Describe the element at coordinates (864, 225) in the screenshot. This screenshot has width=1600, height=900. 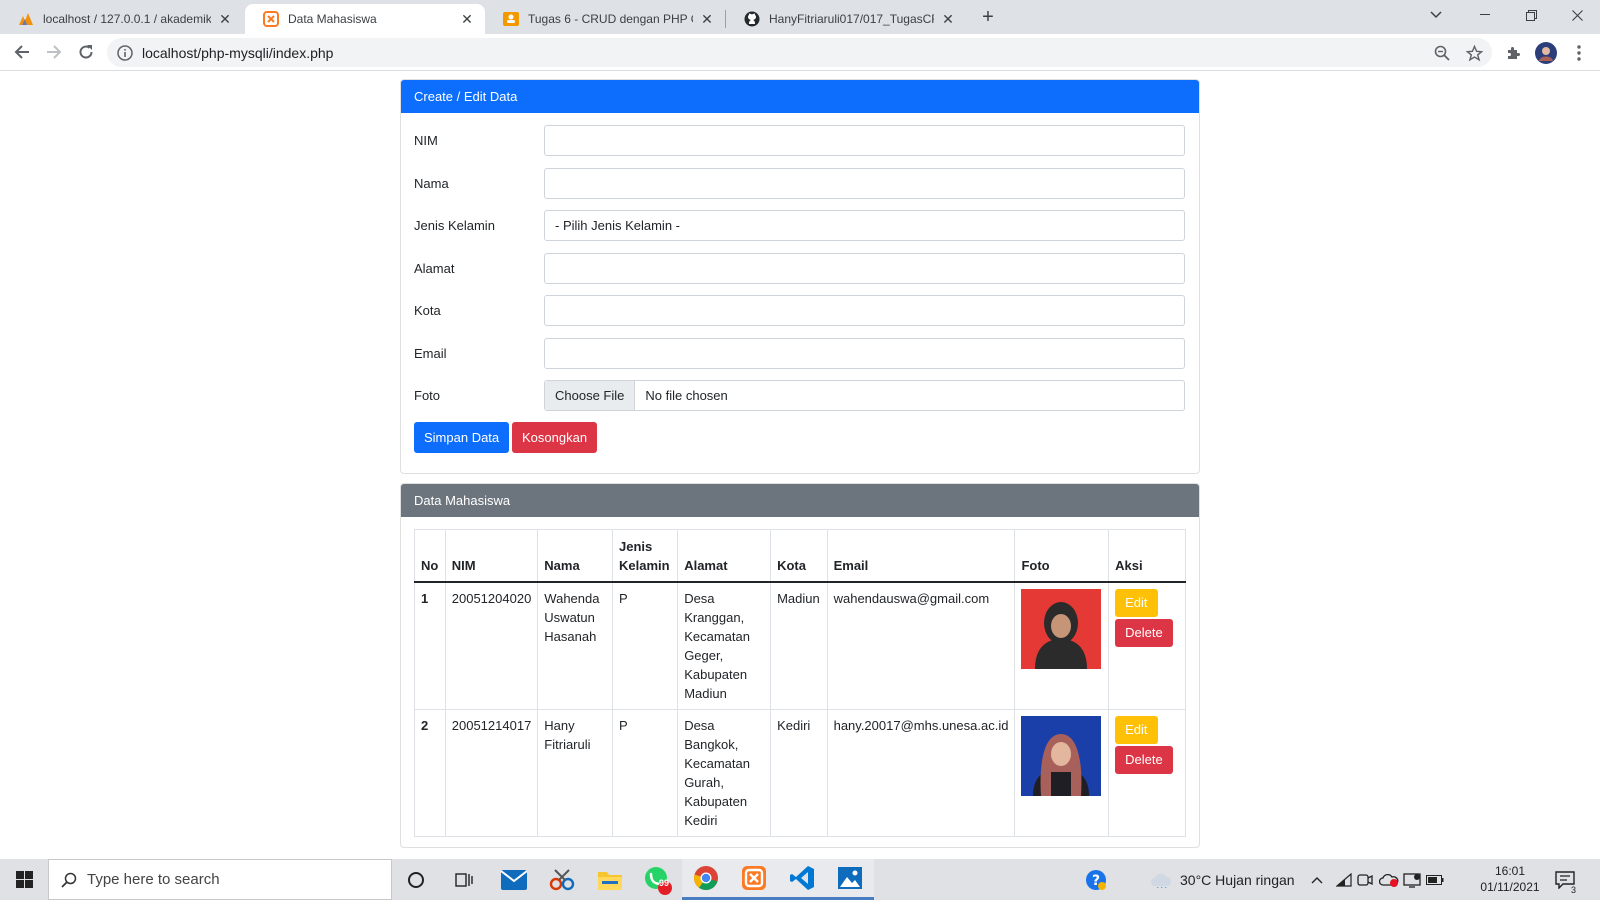
I see `jenis-kelamin-select: - Pilih Jenis Kelamin -` at that location.